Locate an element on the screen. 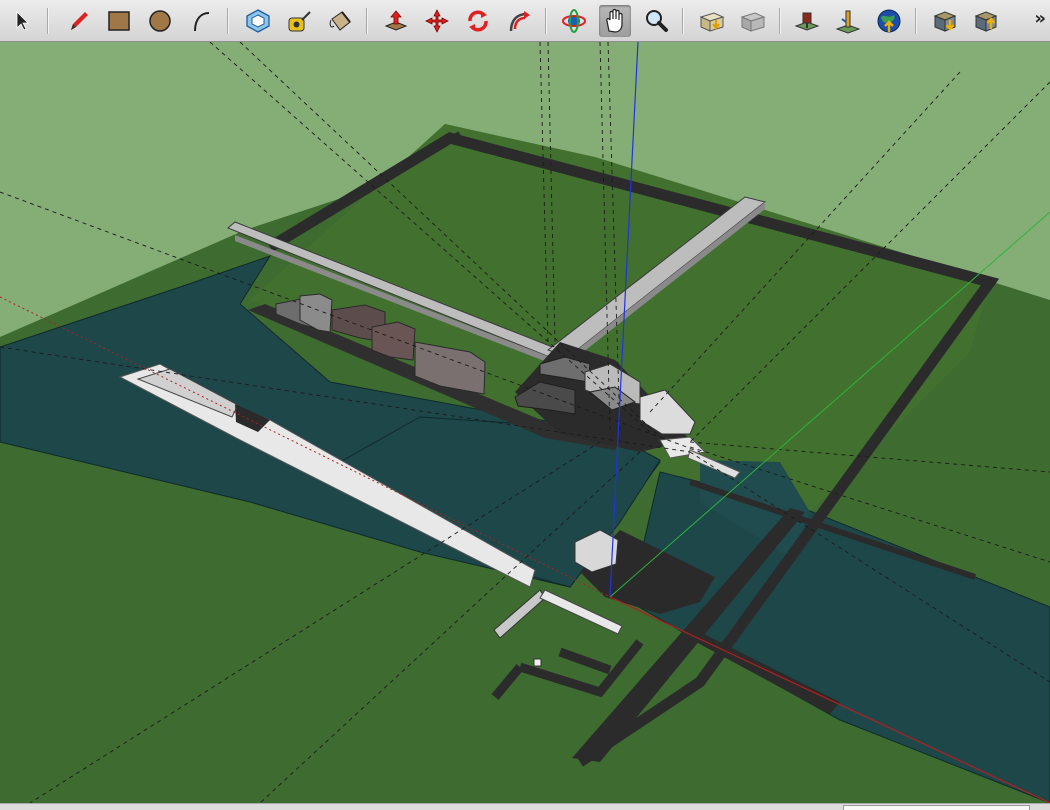 The image size is (1050, 810). get-models-icon is located at coordinates (712, 22).